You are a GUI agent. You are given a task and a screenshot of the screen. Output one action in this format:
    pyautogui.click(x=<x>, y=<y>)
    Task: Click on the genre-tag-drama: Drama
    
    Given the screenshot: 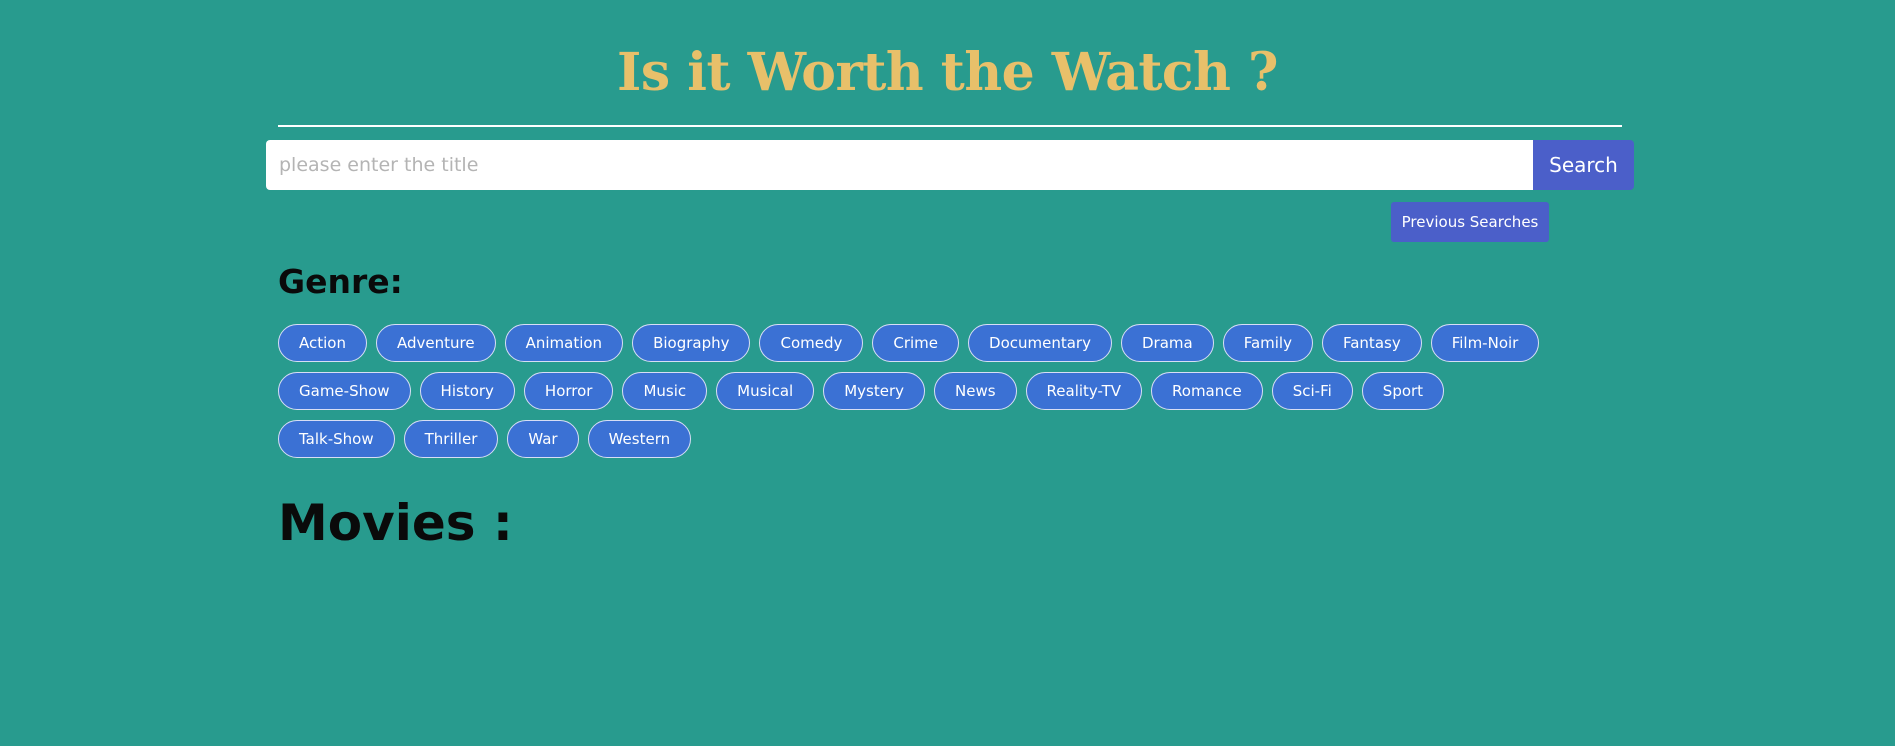 What is the action you would take?
    pyautogui.click(x=1167, y=343)
    